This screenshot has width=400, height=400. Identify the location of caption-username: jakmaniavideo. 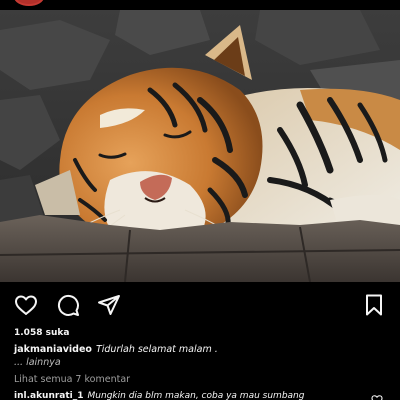
(53, 349).